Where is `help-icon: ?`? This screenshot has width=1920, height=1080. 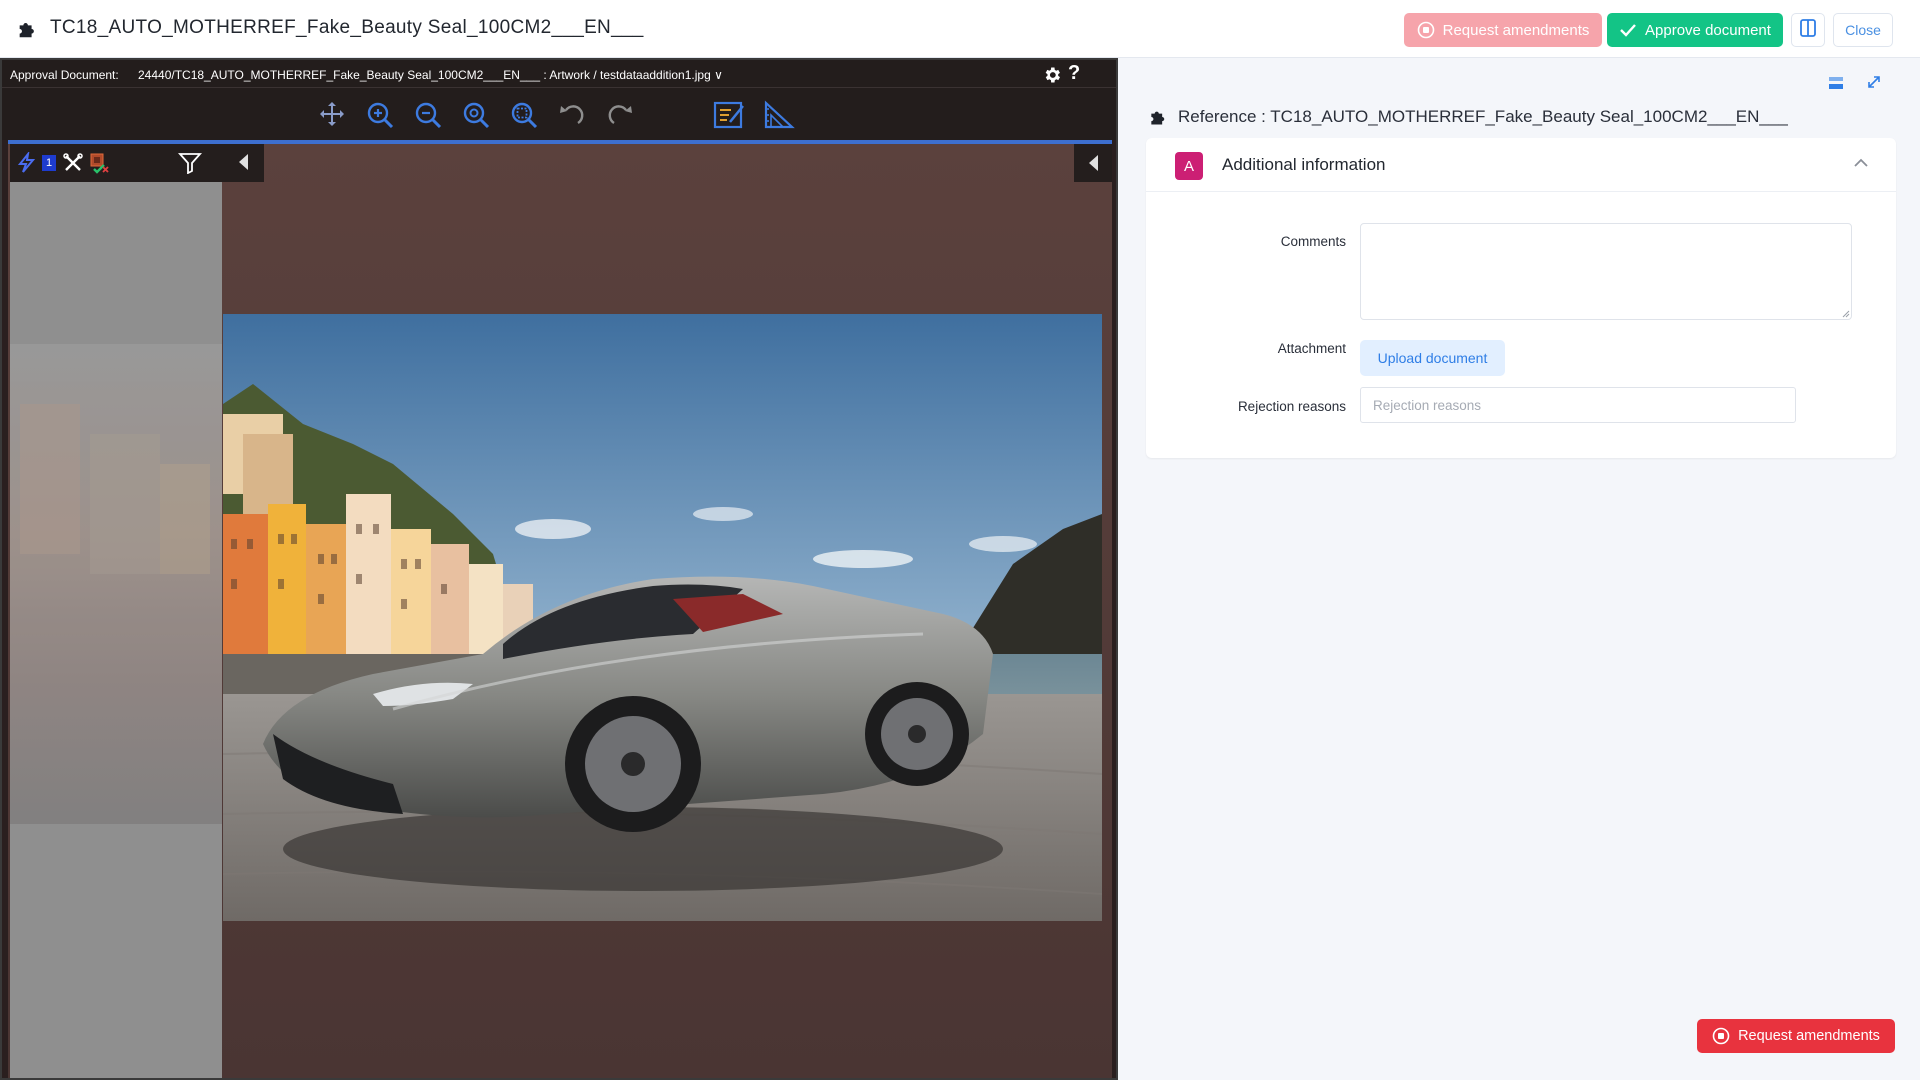 help-icon: ? is located at coordinates (1074, 73).